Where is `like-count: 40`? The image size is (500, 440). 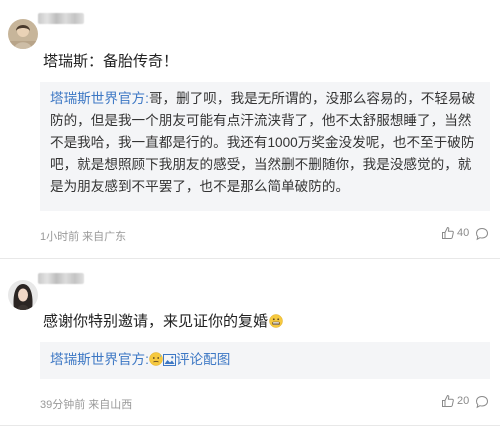
like-count: 40 is located at coordinates (463, 233).